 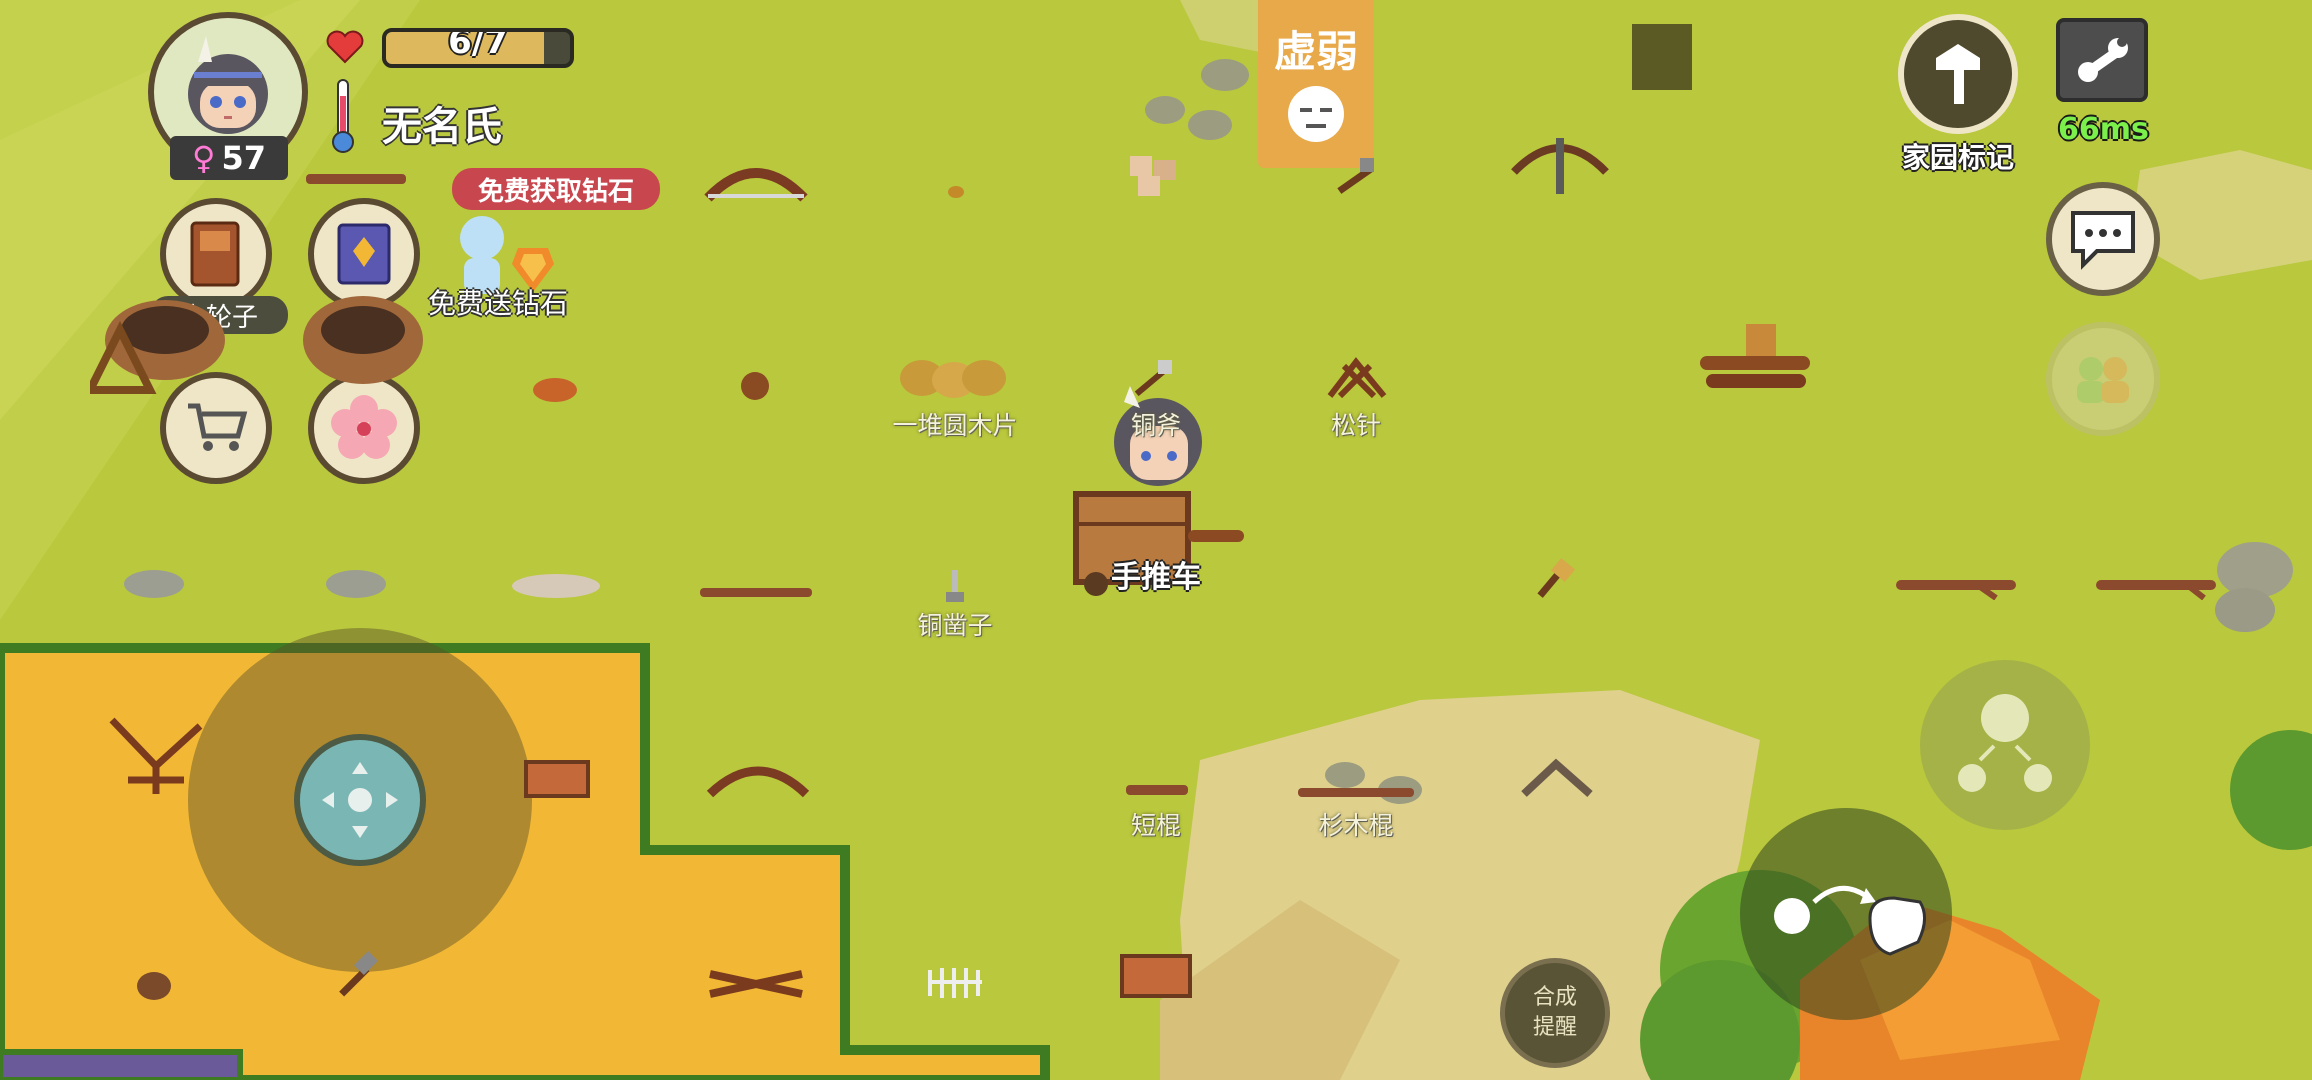 What do you see at coordinates (758, 778) in the screenshot?
I see `bow-item` at bounding box center [758, 778].